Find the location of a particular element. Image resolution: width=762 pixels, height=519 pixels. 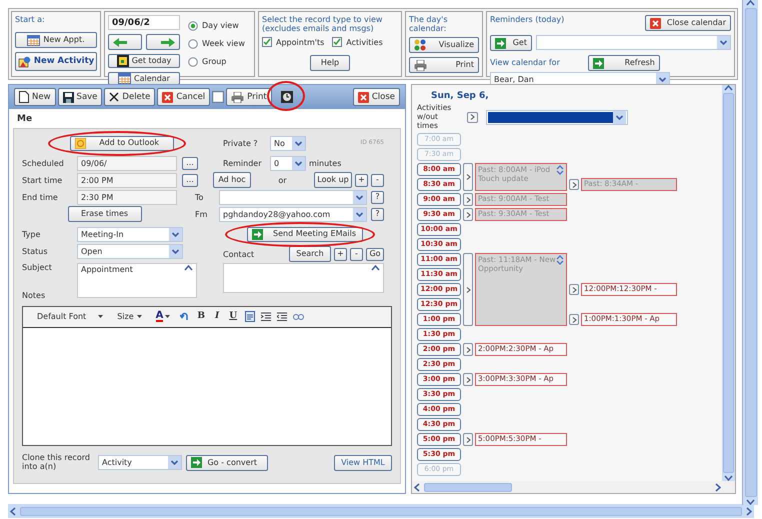

refresh-button: Refresh is located at coordinates (624, 63).